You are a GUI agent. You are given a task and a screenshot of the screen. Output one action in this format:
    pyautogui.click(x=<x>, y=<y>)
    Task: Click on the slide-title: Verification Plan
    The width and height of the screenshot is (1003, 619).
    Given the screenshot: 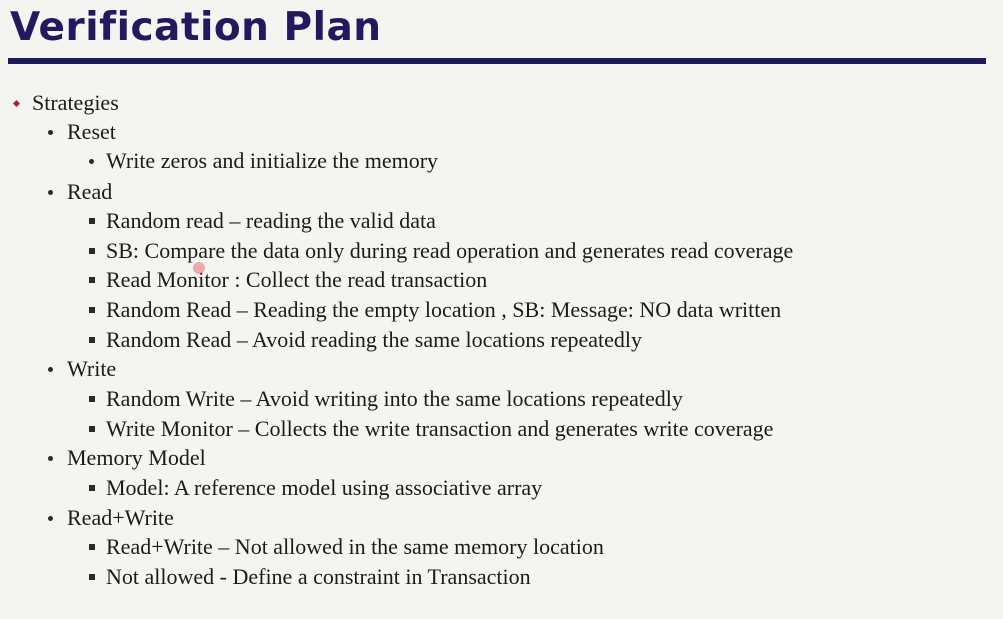 What is the action you would take?
    pyautogui.click(x=196, y=27)
    